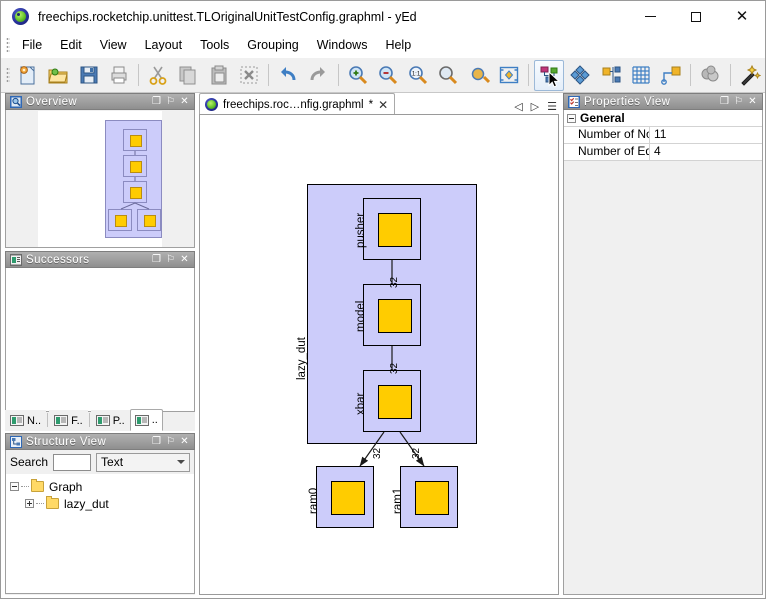 The width and height of the screenshot is (766, 599). I want to click on toolbar-drag-handle, so click(8, 75).